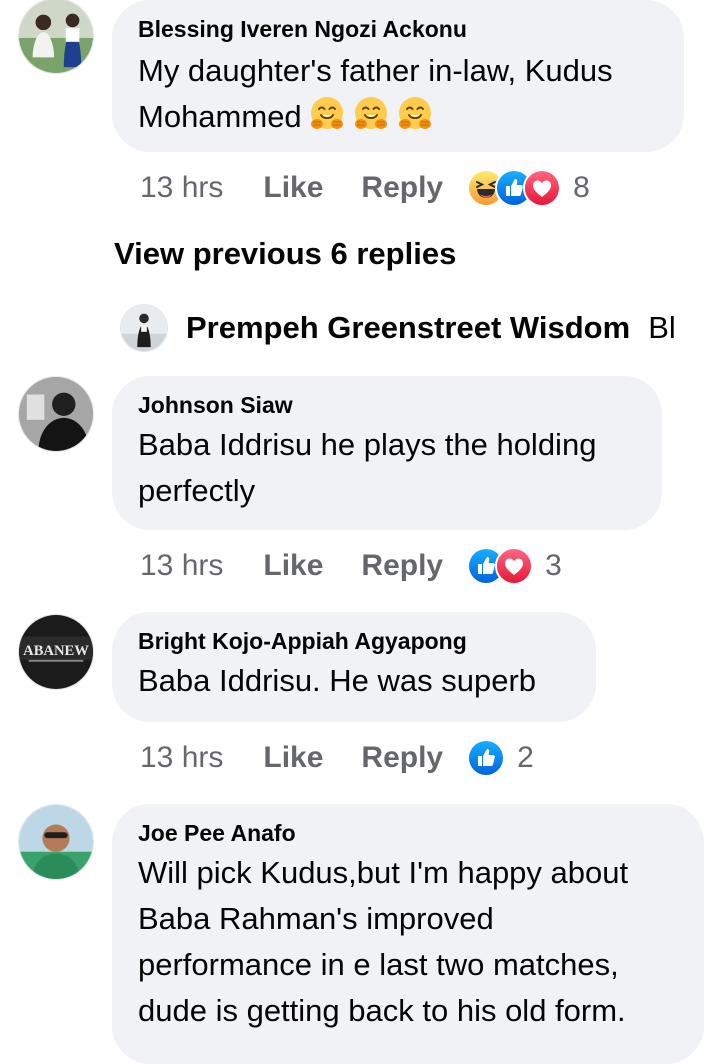 The image size is (720, 1064). I want to click on nested-reply-preview: Prempeh Greenstreet Wisdom Bl, so click(420, 328).